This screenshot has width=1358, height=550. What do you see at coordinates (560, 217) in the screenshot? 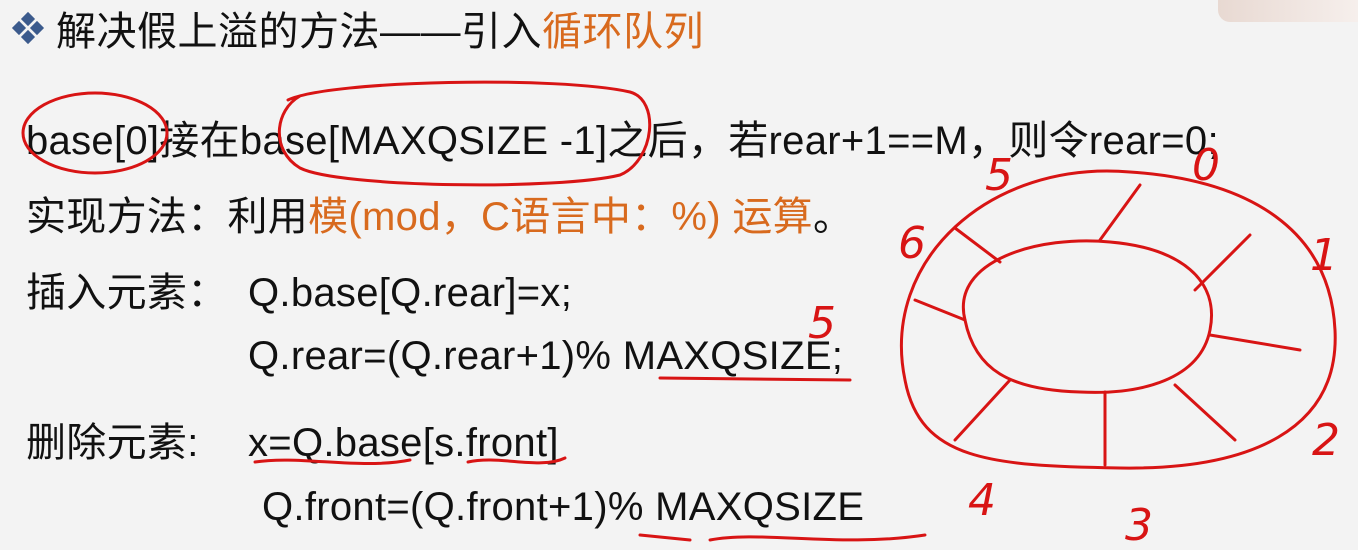
I see `method-highlight: 模(mod，C语言中：%) 运算` at bounding box center [560, 217].